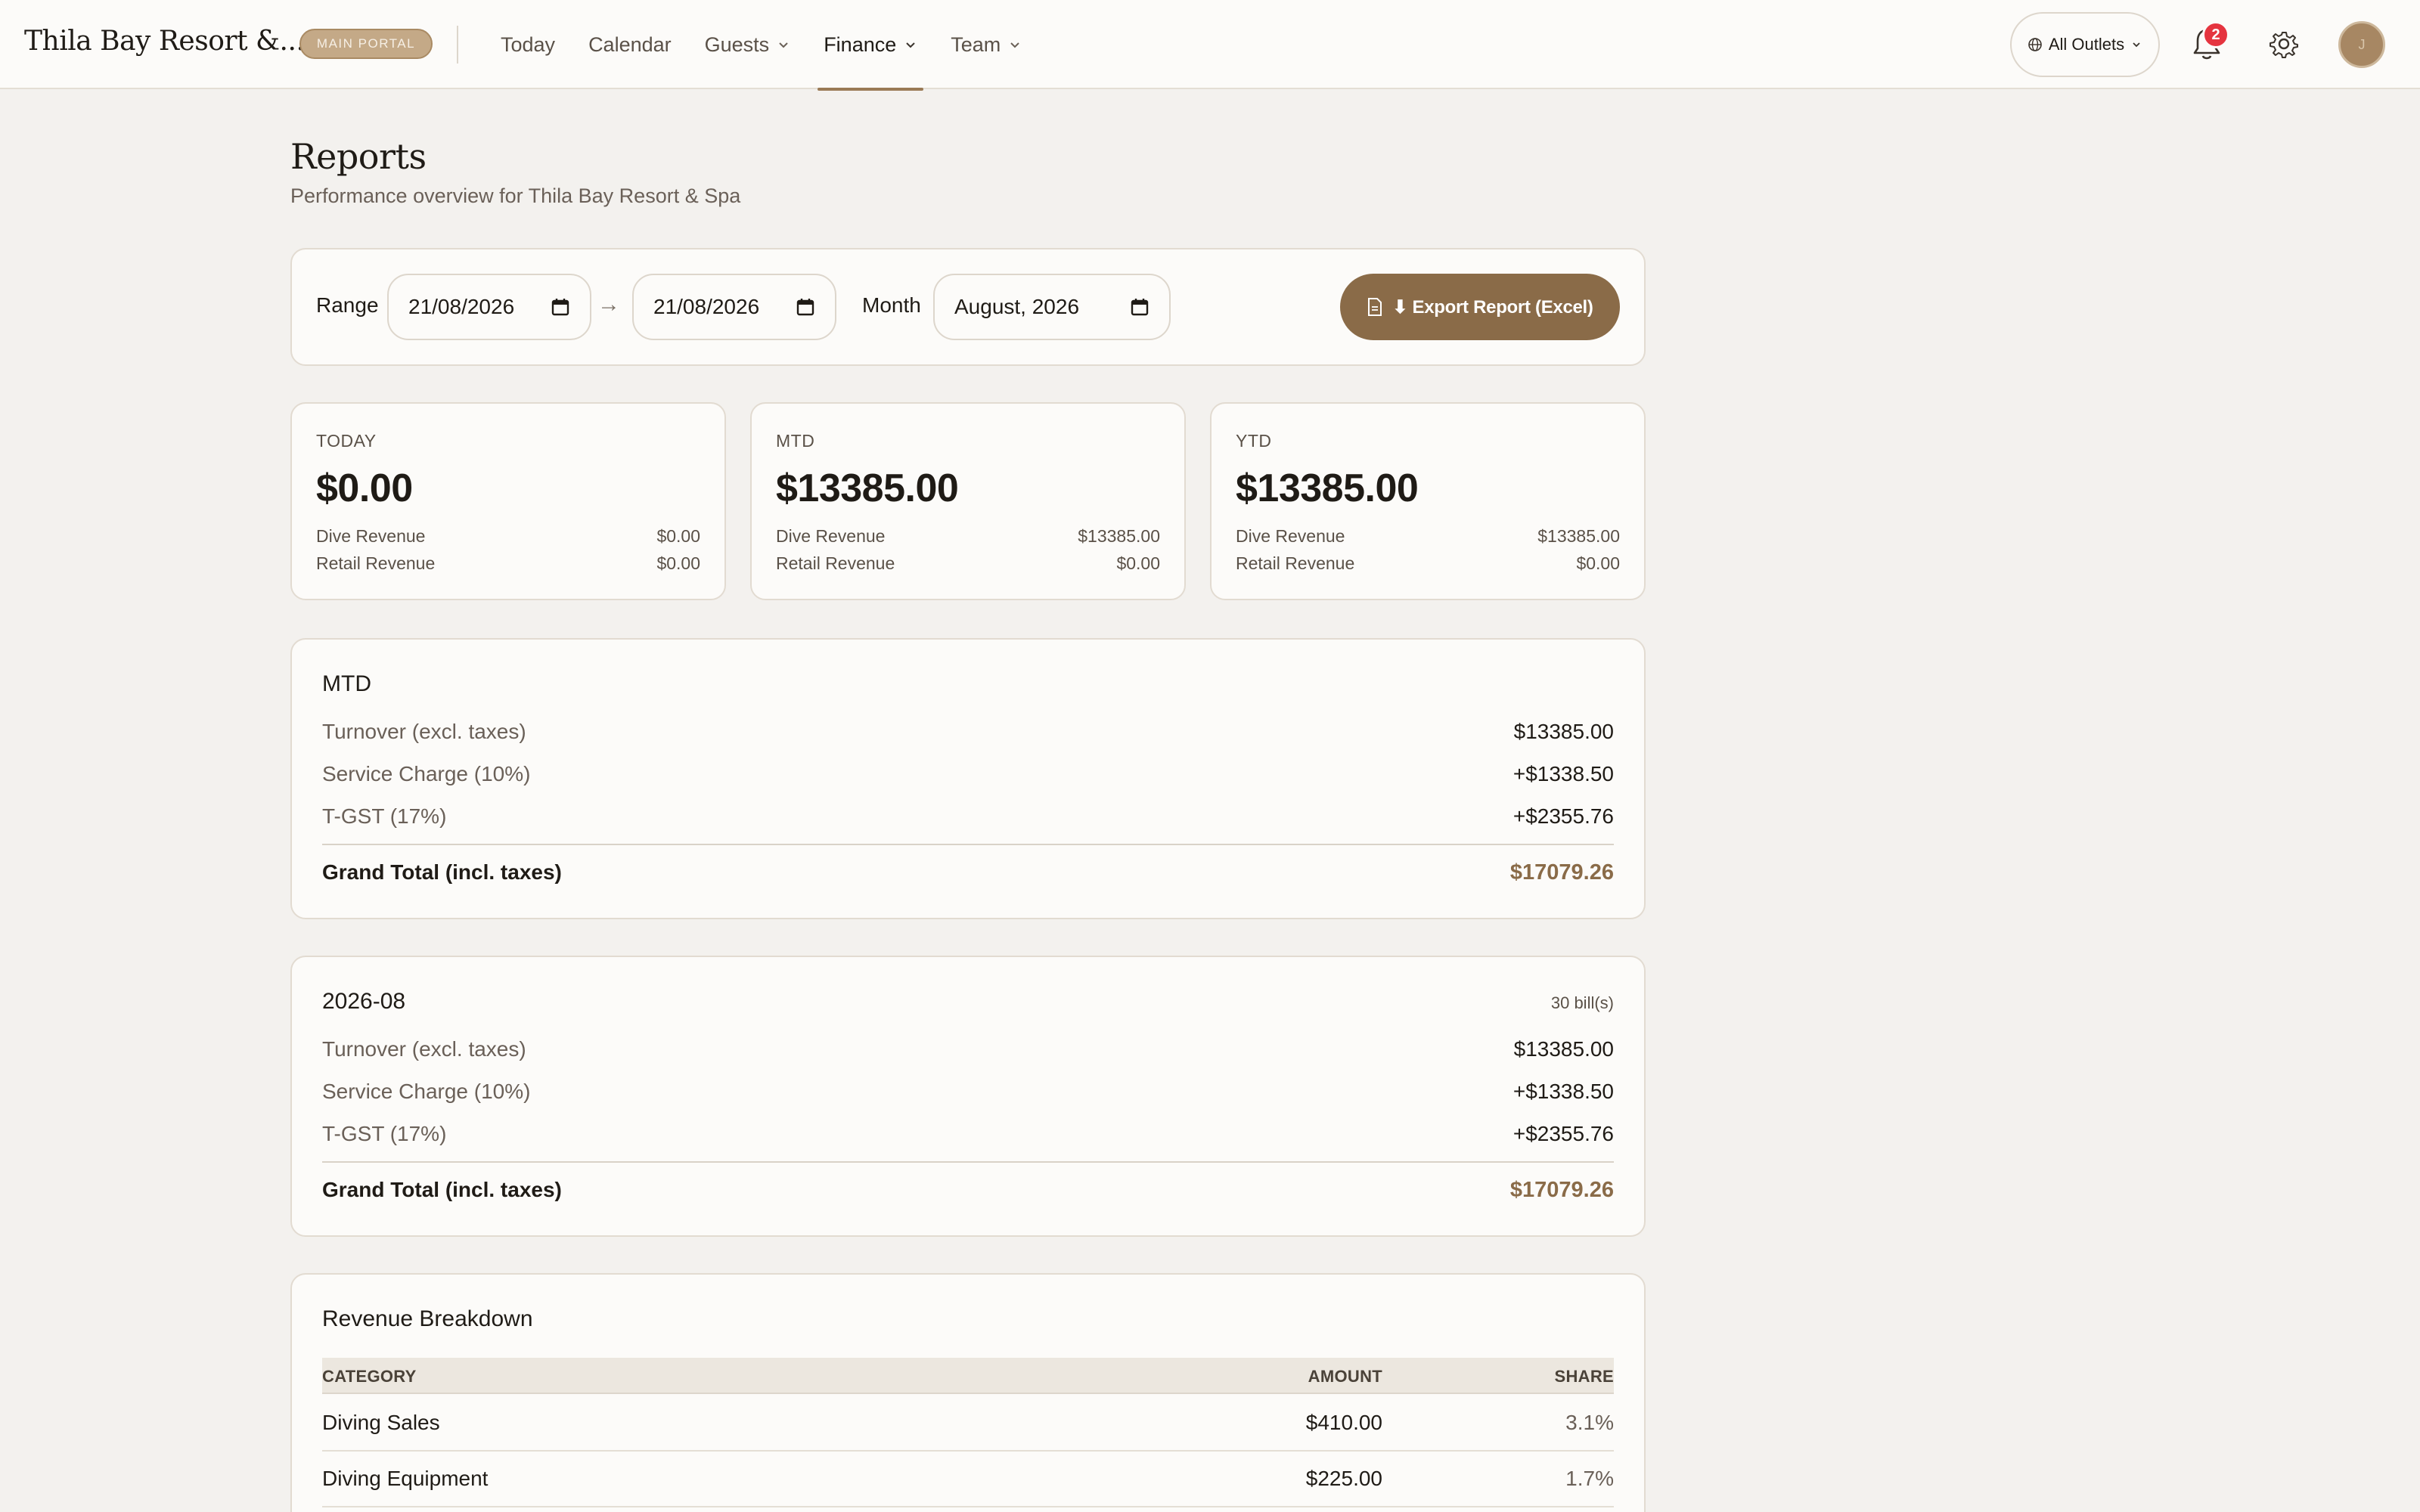  Describe the element at coordinates (1589, 1423) in the screenshot. I see `row-share: 3.1%` at that location.